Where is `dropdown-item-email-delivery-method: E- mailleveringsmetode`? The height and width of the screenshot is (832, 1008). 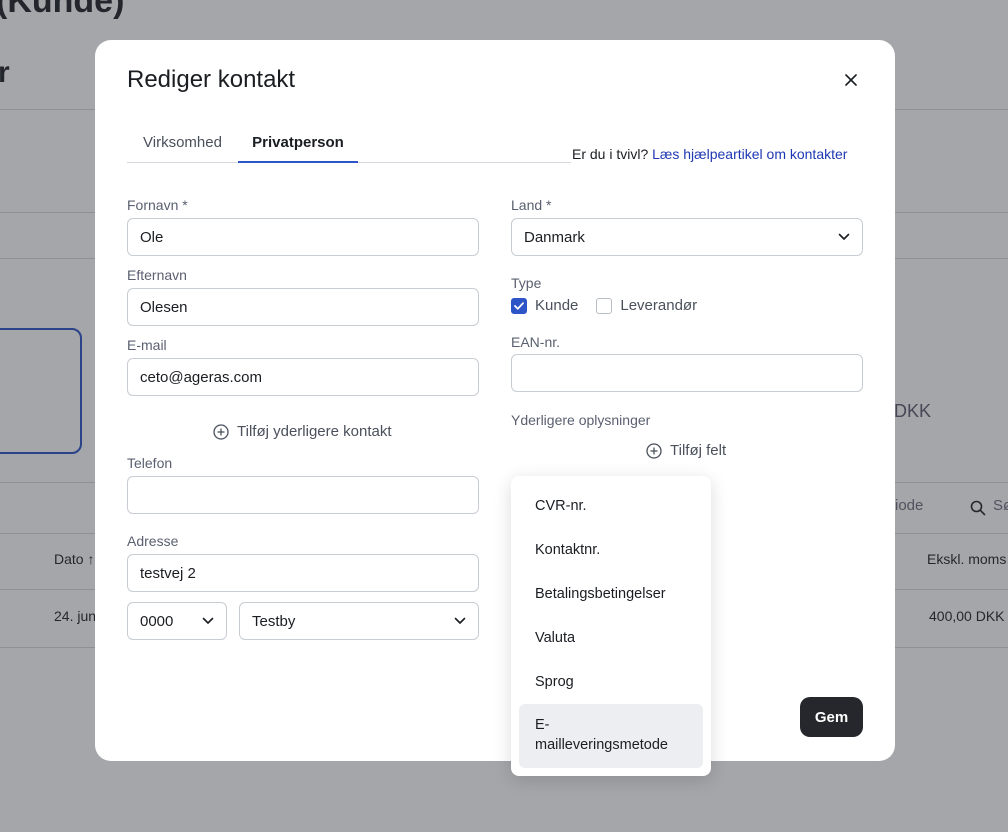
dropdown-item-email-delivery-method: E- mailleveringsmetode is located at coordinates (611, 736).